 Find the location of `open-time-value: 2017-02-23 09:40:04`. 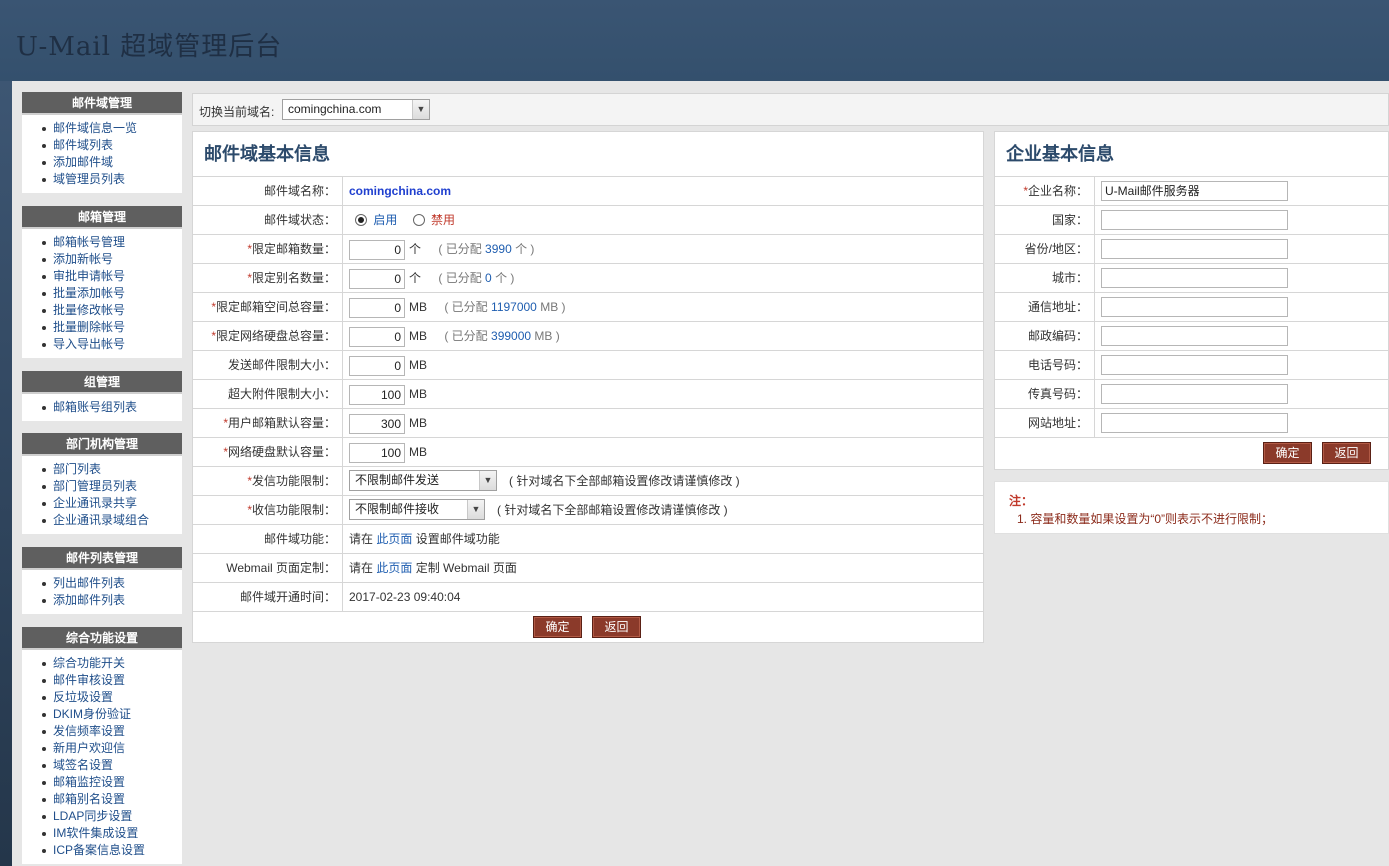

open-time-value: 2017-02-23 09:40:04 is located at coordinates (405, 597).